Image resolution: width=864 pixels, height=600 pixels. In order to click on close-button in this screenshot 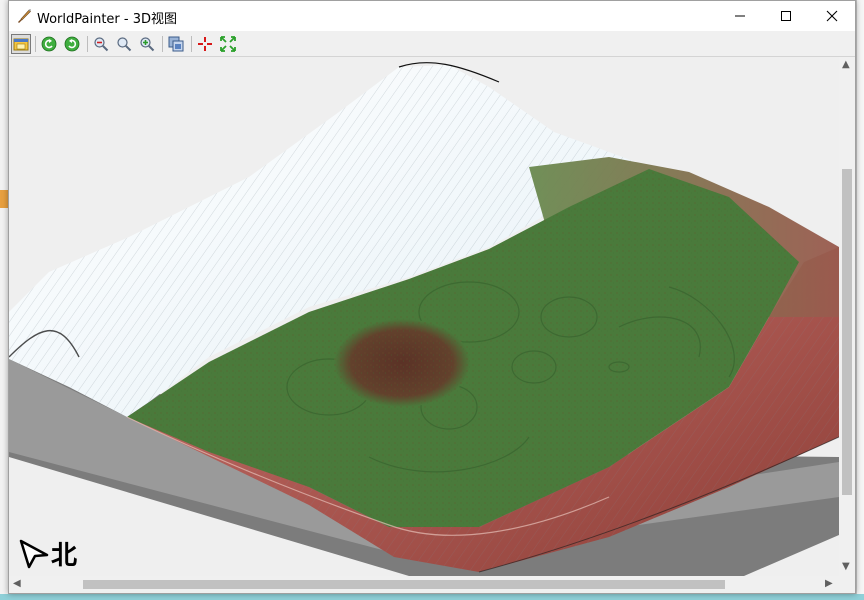, I will do `click(832, 16)`.